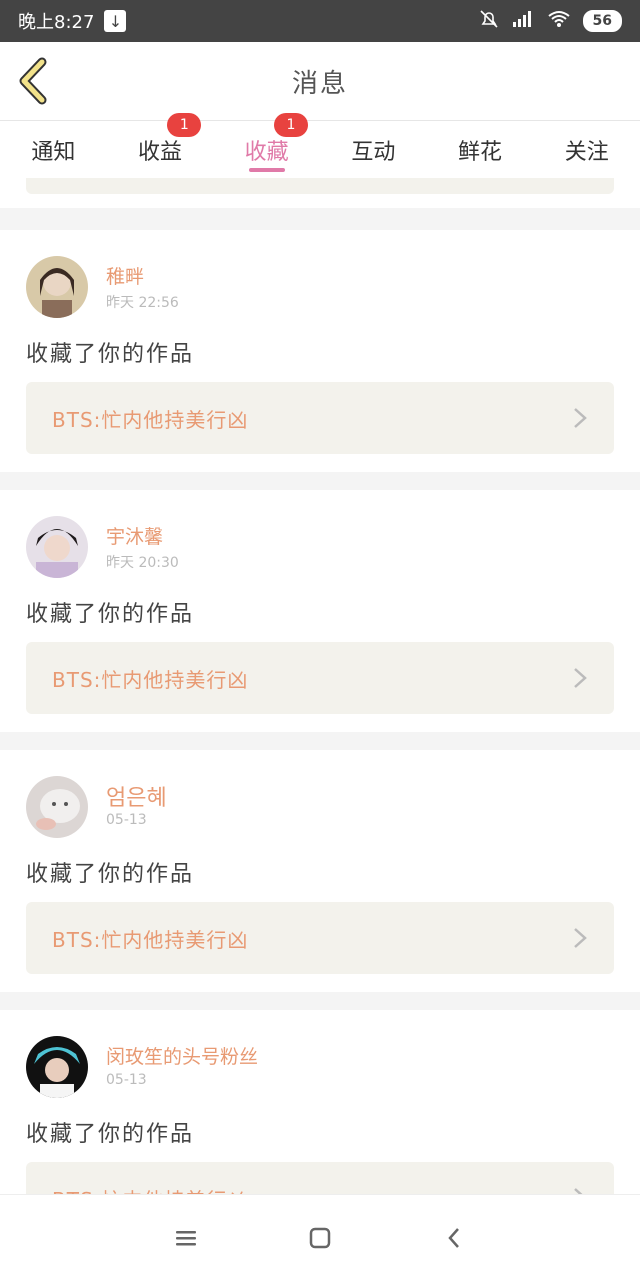 Image resolution: width=640 pixels, height=1280 pixels. I want to click on tab-label: 互动, so click(373, 152).